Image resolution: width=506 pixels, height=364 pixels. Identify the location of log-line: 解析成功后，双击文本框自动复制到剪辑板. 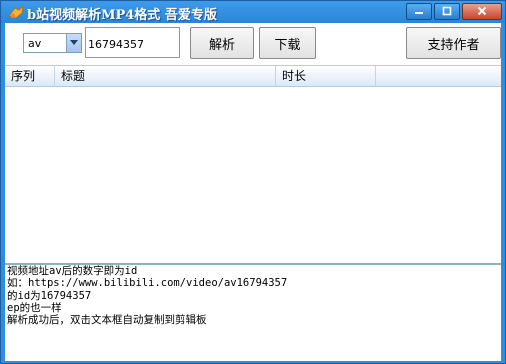
(107, 320).